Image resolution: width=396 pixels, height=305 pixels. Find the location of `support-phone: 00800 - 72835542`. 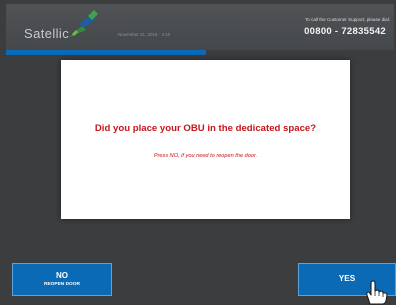

support-phone: 00800 - 72835542 is located at coordinates (345, 31).